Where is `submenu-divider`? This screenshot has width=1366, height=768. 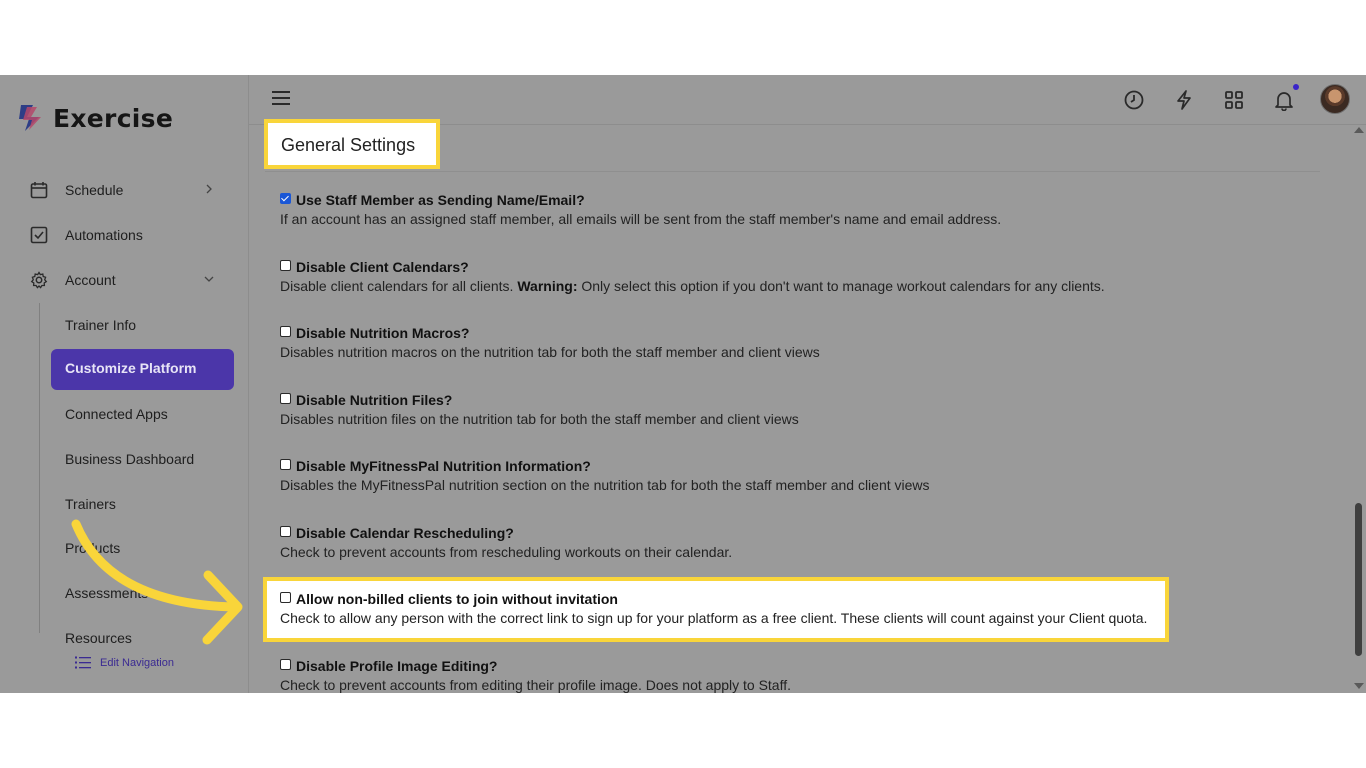 submenu-divider is located at coordinates (39, 468).